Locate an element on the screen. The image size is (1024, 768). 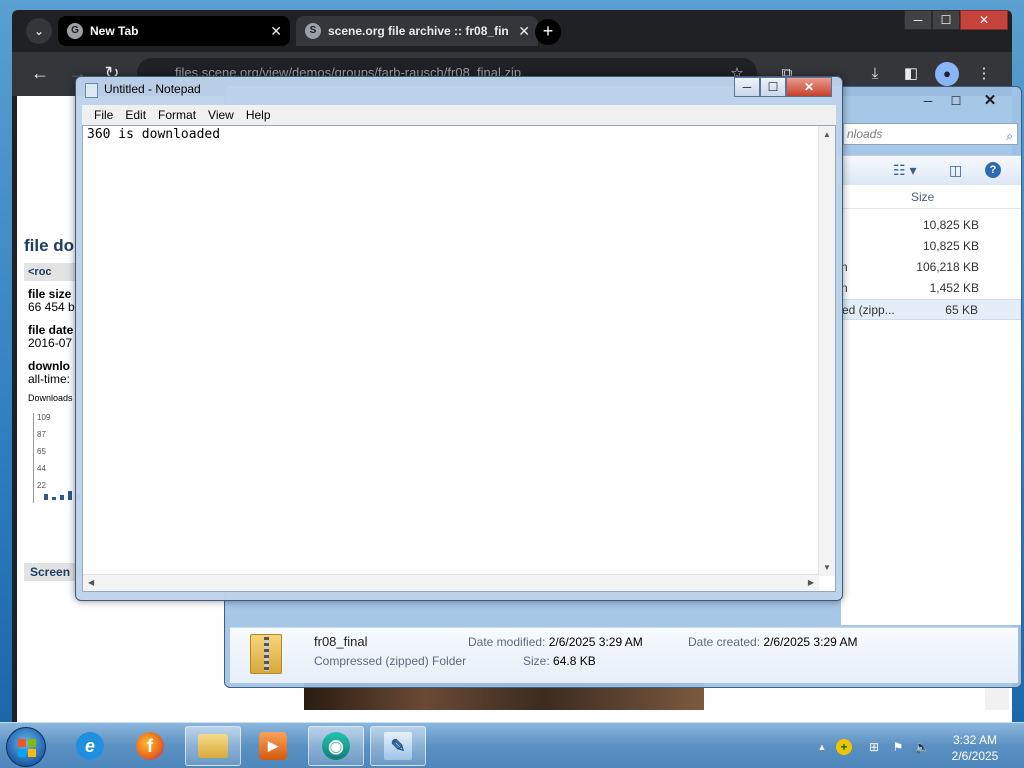
profile-avatar: ● is located at coordinates (947, 74).